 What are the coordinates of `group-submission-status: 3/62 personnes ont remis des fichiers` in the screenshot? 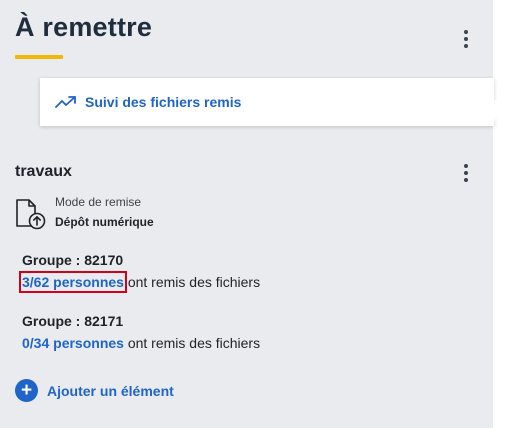 It's located at (140, 282).